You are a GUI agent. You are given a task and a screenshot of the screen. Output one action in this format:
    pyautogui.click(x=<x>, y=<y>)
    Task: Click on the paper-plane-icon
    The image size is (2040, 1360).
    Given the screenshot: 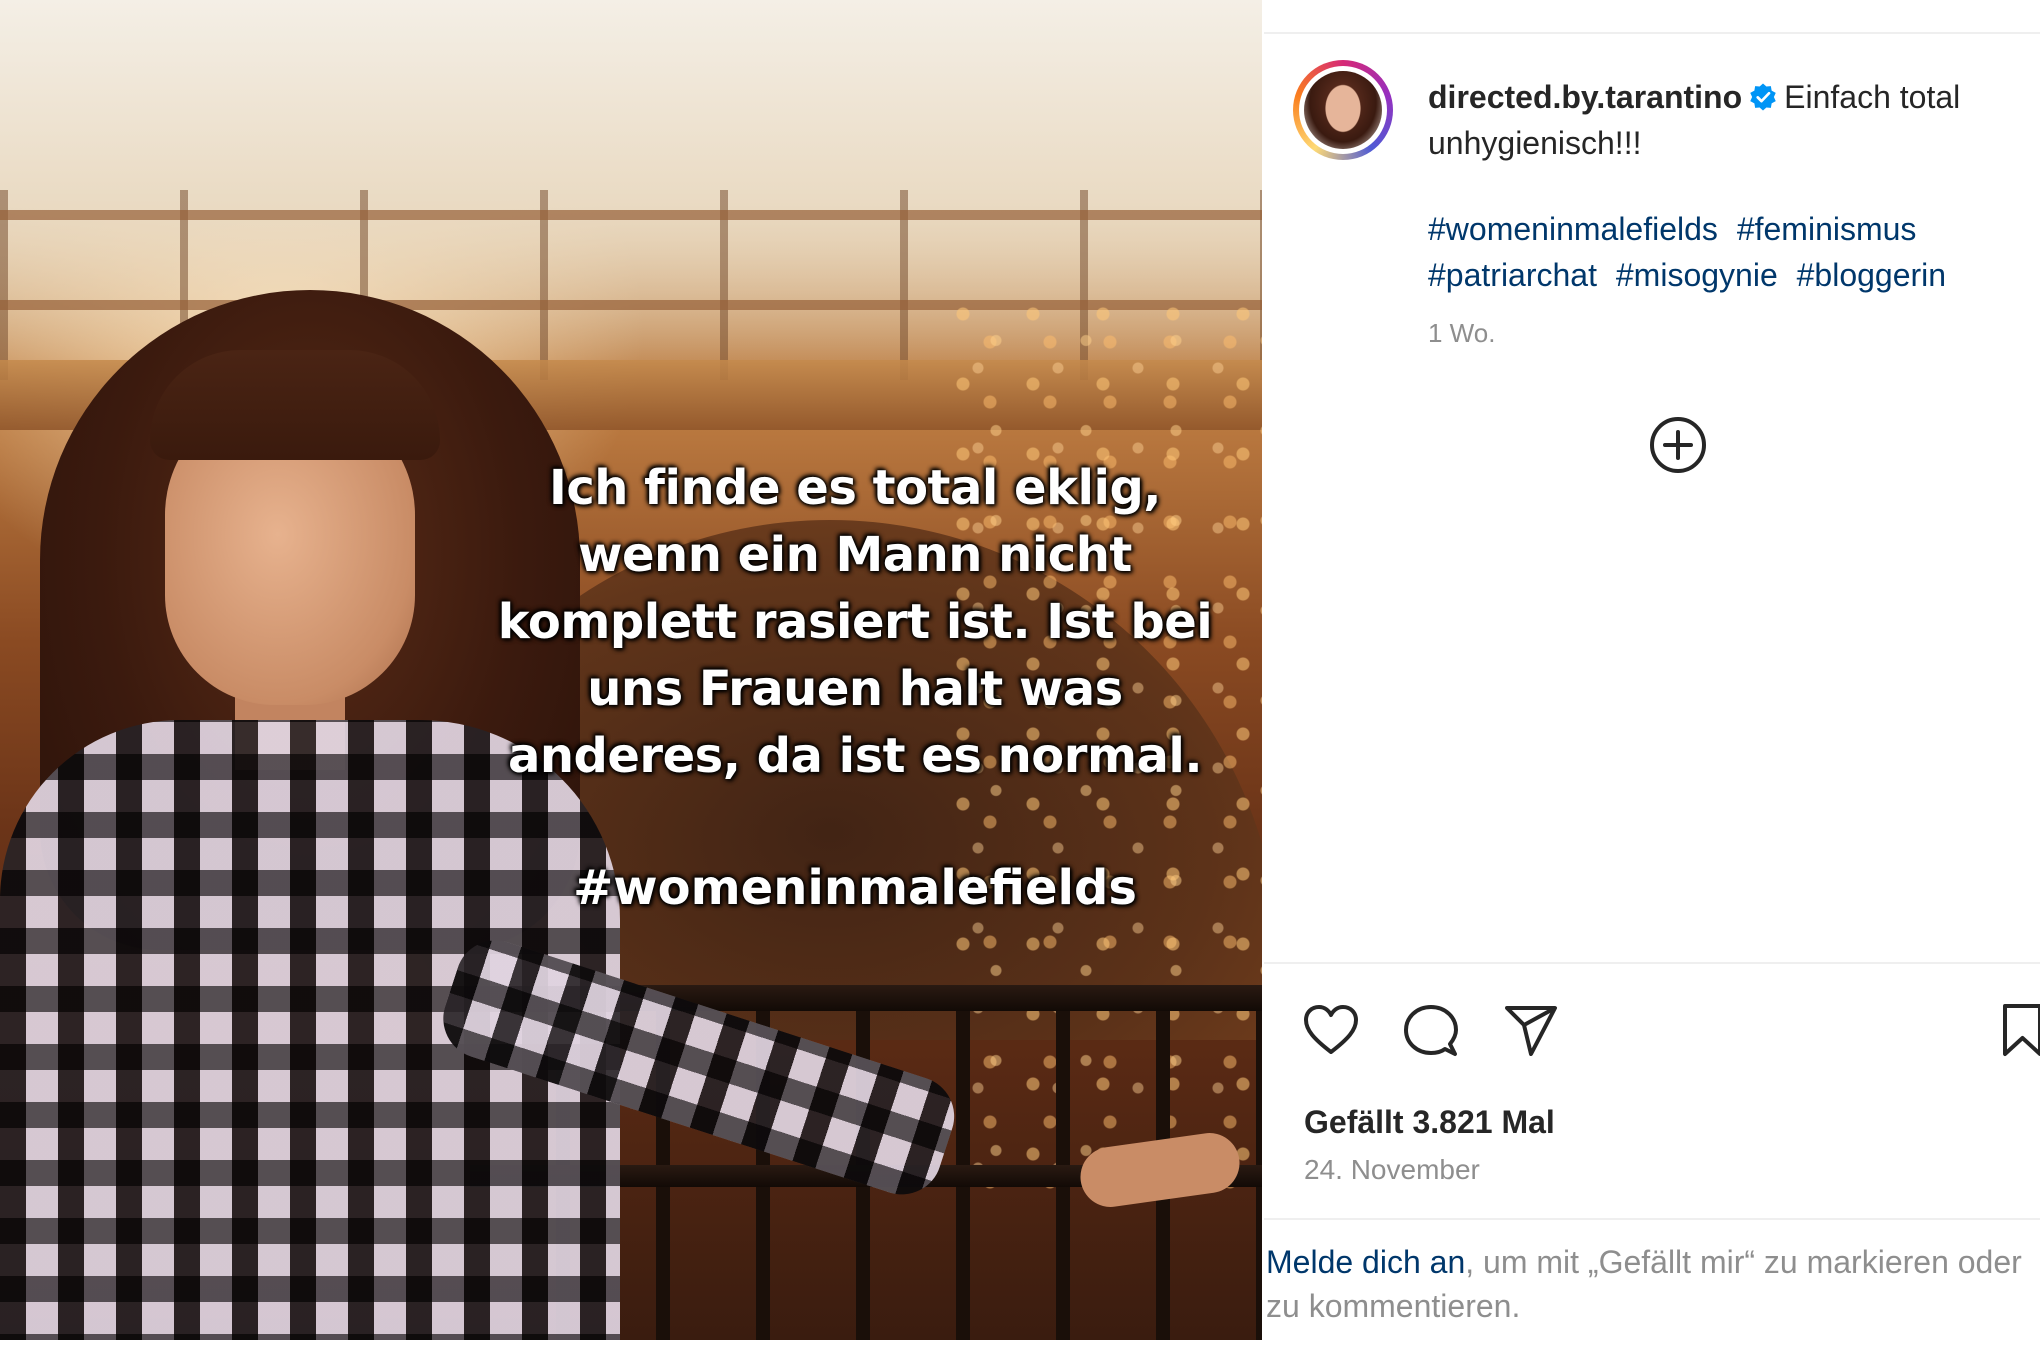 What is the action you would take?
    pyautogui.click(x=1531, y=1031)
    